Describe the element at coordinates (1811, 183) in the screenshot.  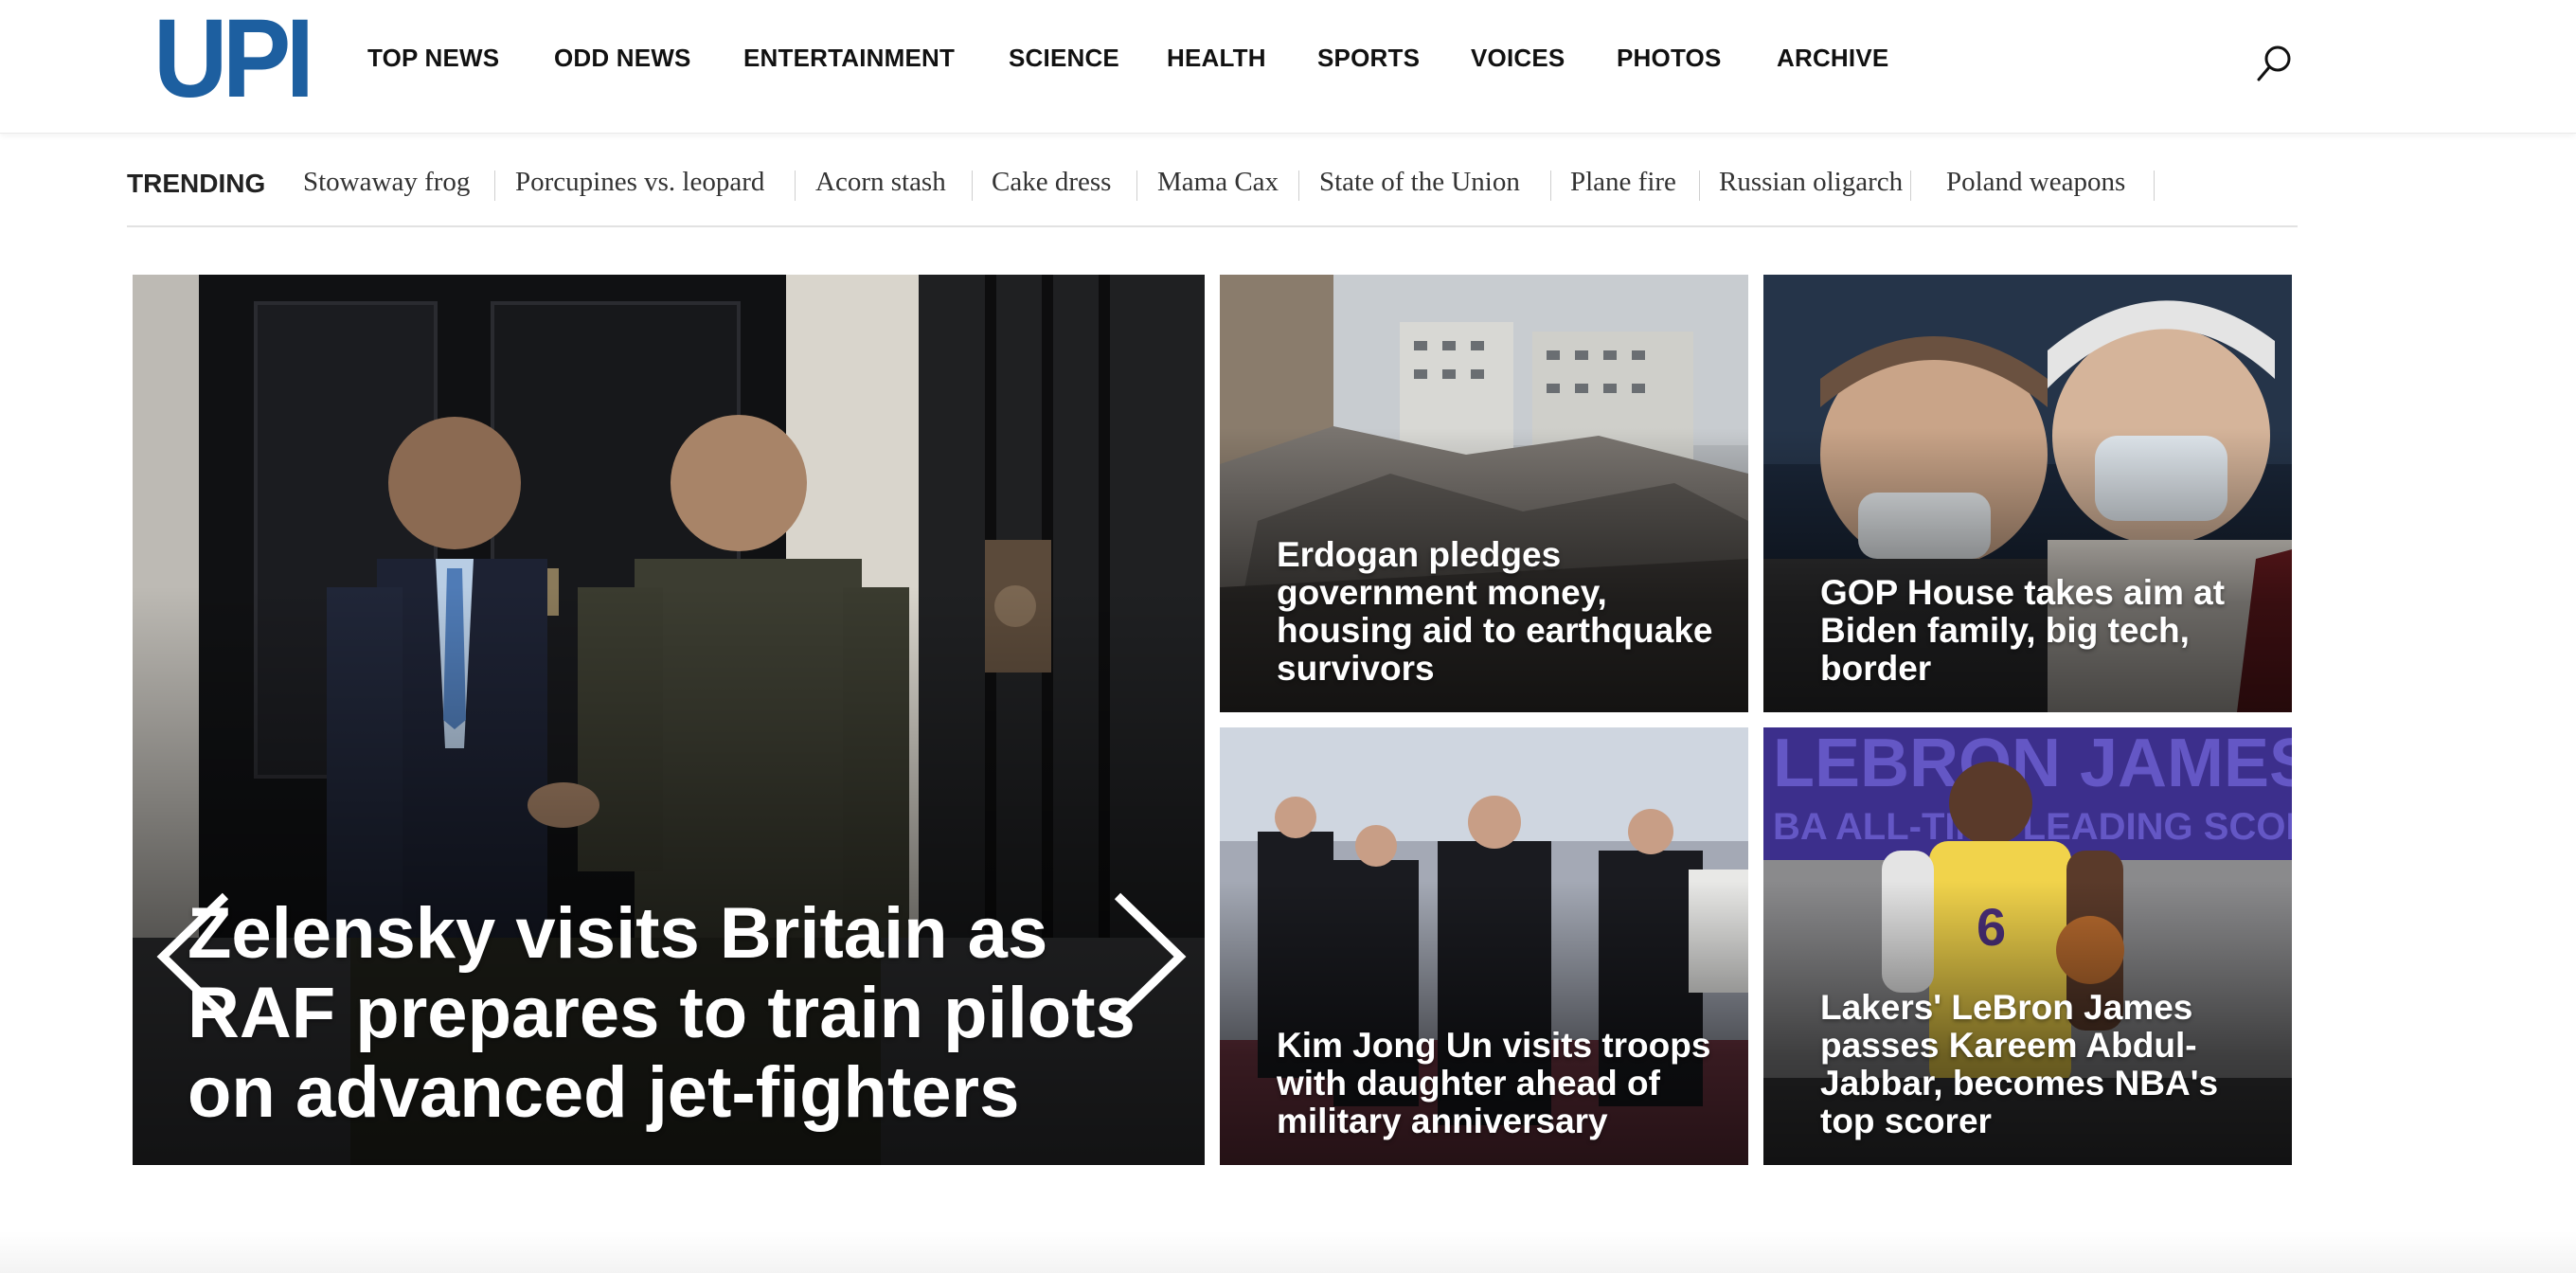
I see `trending-item: Russian oligarch` at that location.